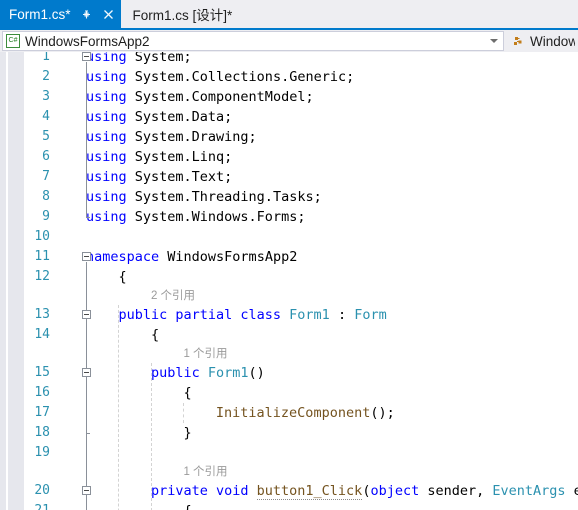  Describe the element at coordinates (108, 14) in the screenshot. I see `close-icon` at that location.